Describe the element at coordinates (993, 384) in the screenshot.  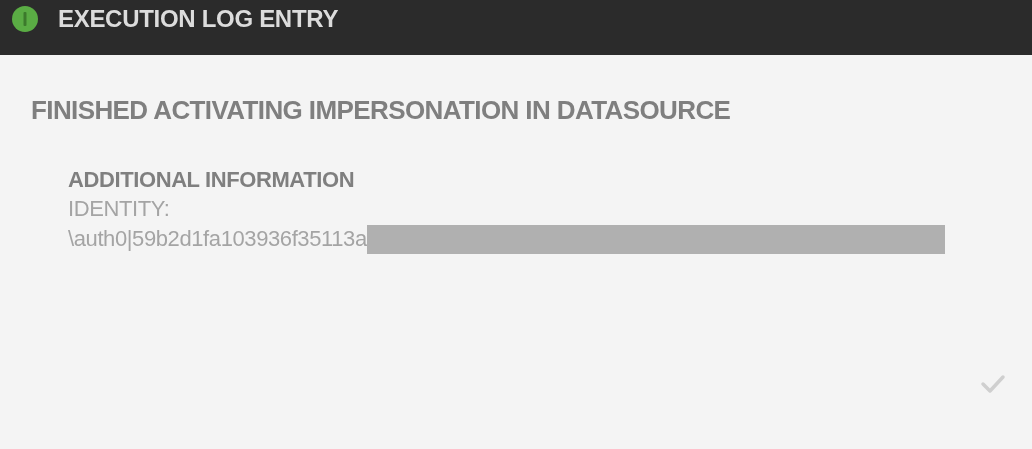
I see `confirm-icon` at that location.